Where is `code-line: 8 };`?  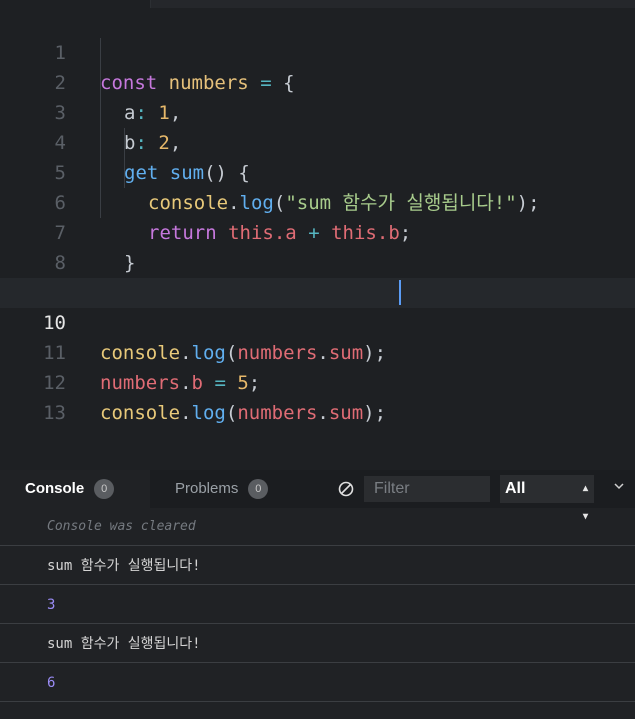 code-line: 8 }; is located at coordinates (317, 261).